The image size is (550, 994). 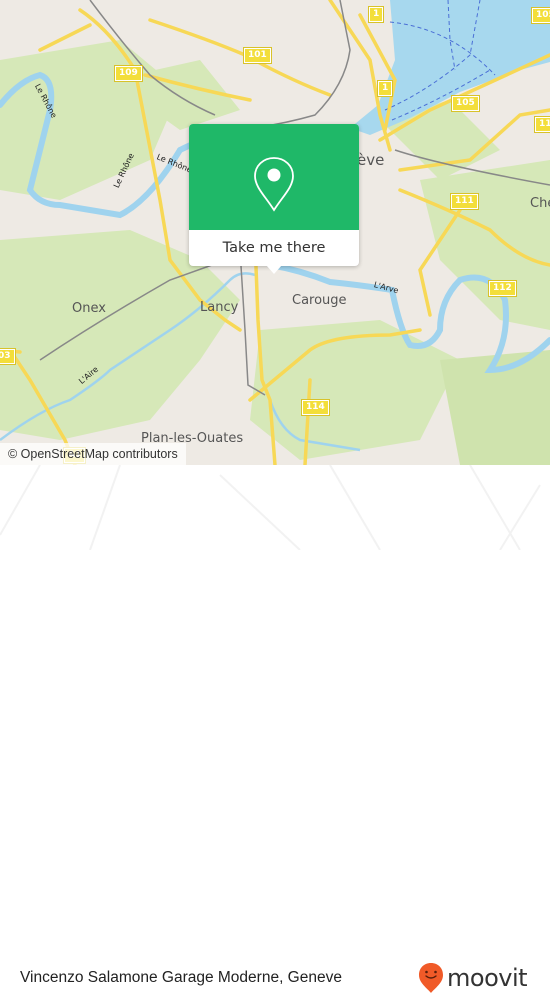 I want to click on road-shield-03: 03, so click(x=8, y=356).